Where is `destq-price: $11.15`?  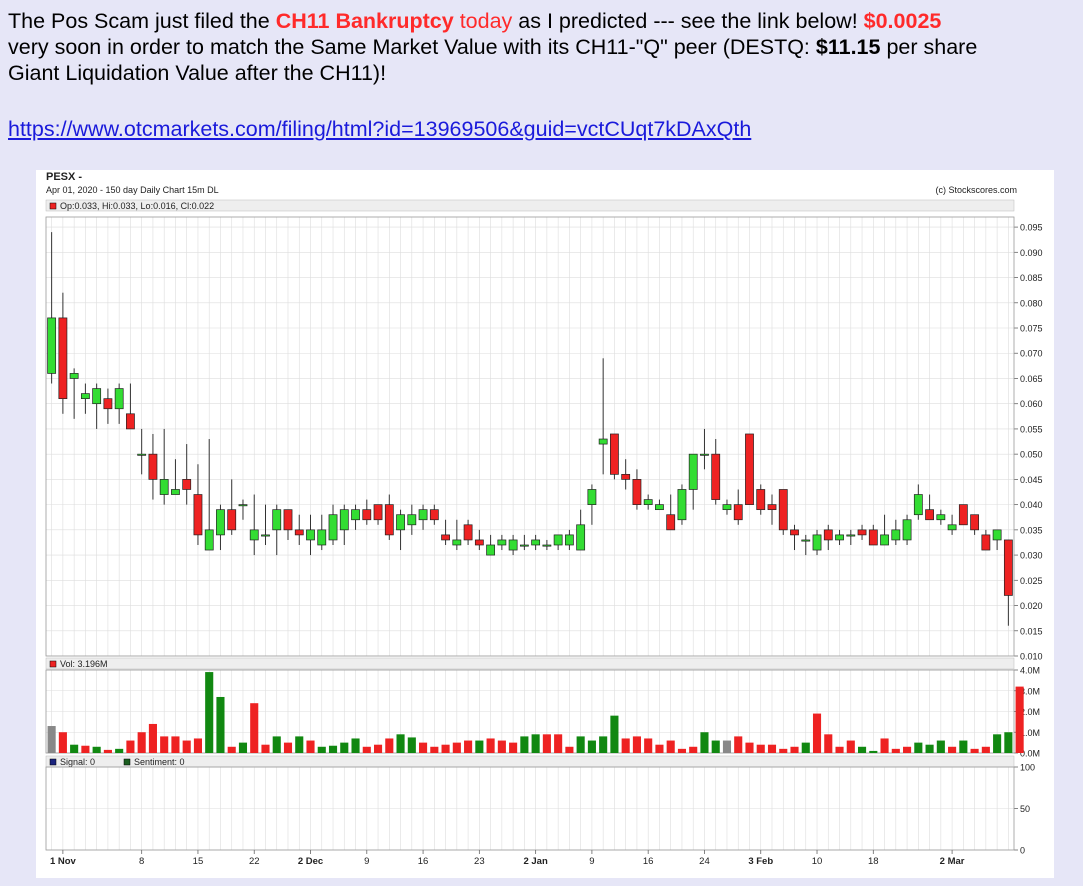 destq-price: $11.15 is located at coordinates (848, 47).